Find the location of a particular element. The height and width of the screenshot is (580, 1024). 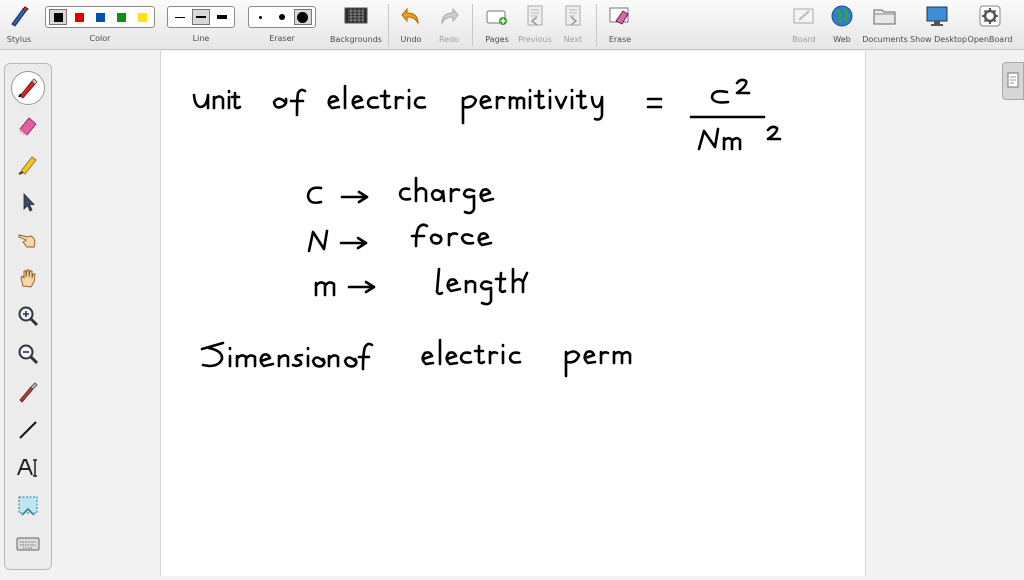

tool-palette is located at coordinates (28, 316).